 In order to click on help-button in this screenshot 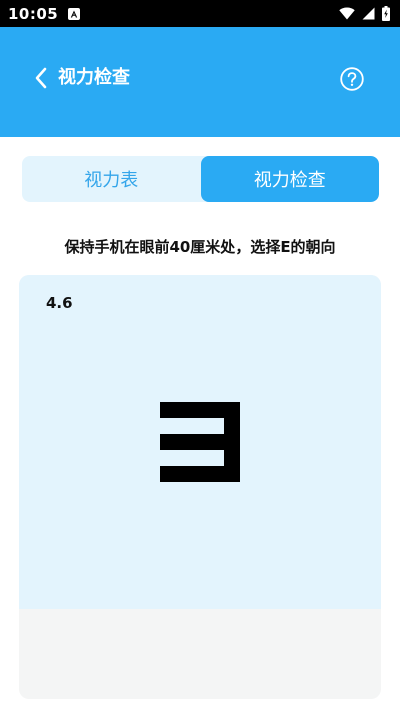, I will do `click(352, 79)`.